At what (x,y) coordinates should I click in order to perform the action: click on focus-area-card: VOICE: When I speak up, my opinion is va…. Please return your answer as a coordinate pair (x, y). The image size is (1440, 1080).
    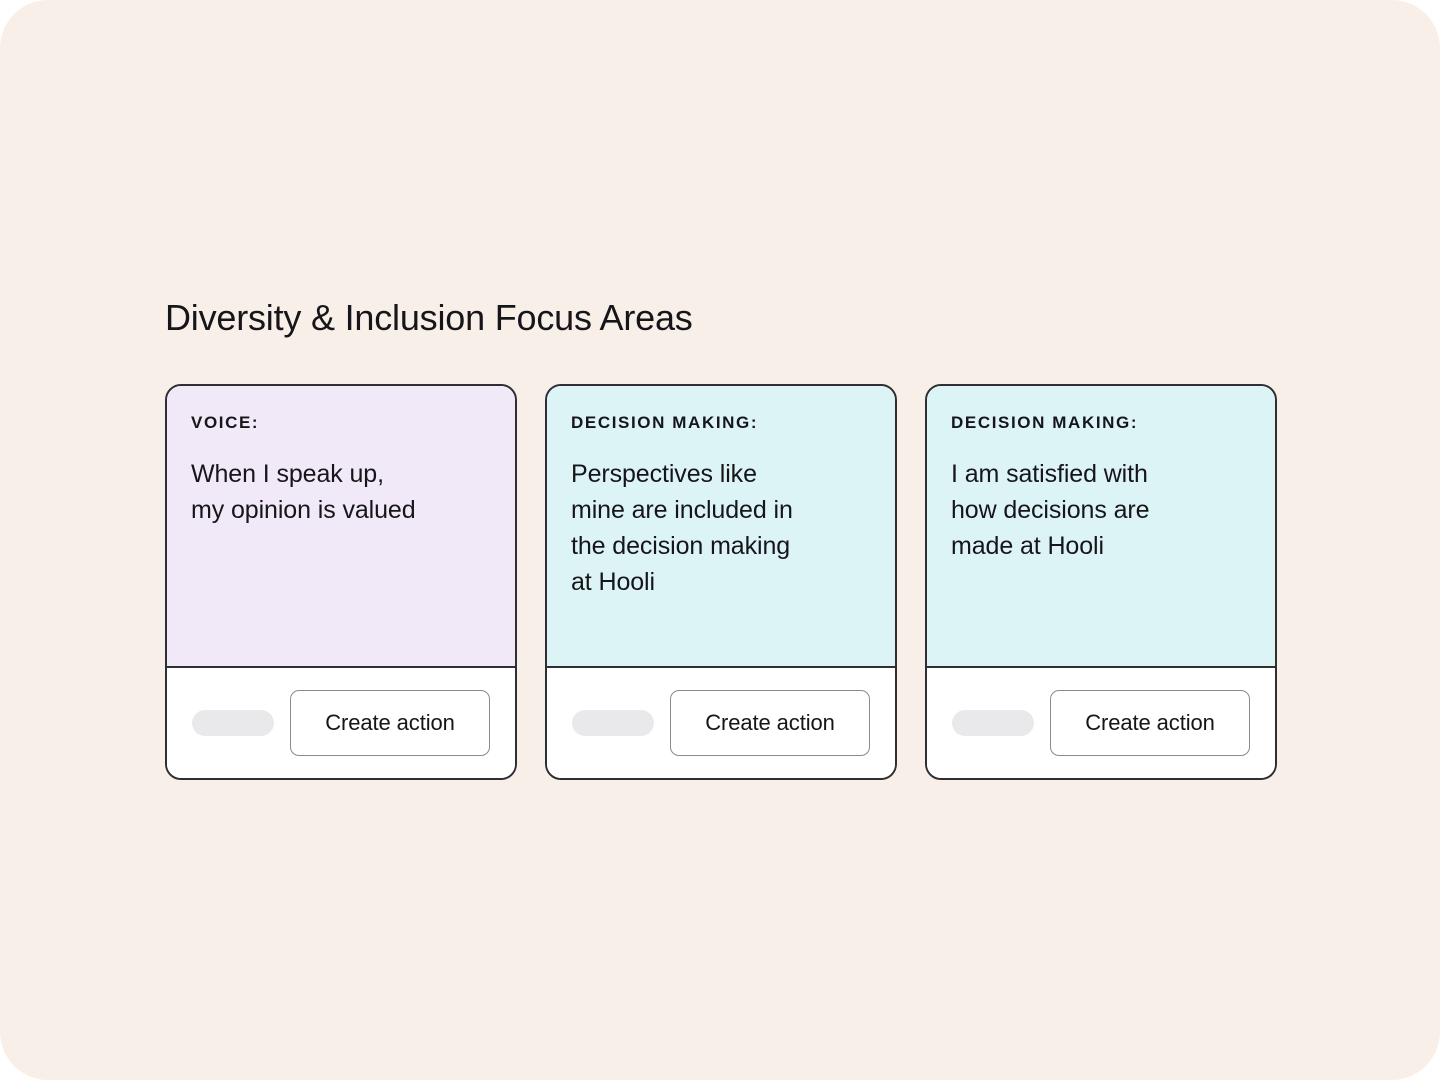
    Looking at the image, I should click on (341, 582).